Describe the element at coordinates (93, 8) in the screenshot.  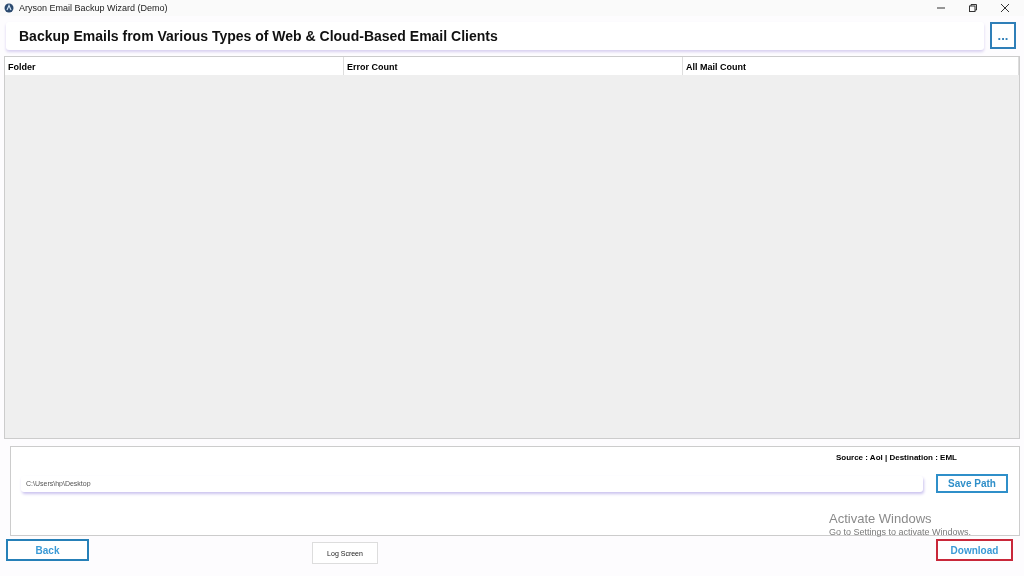
I see `window-title: Aryson Email Backup Wizard (Demo)` at that location.